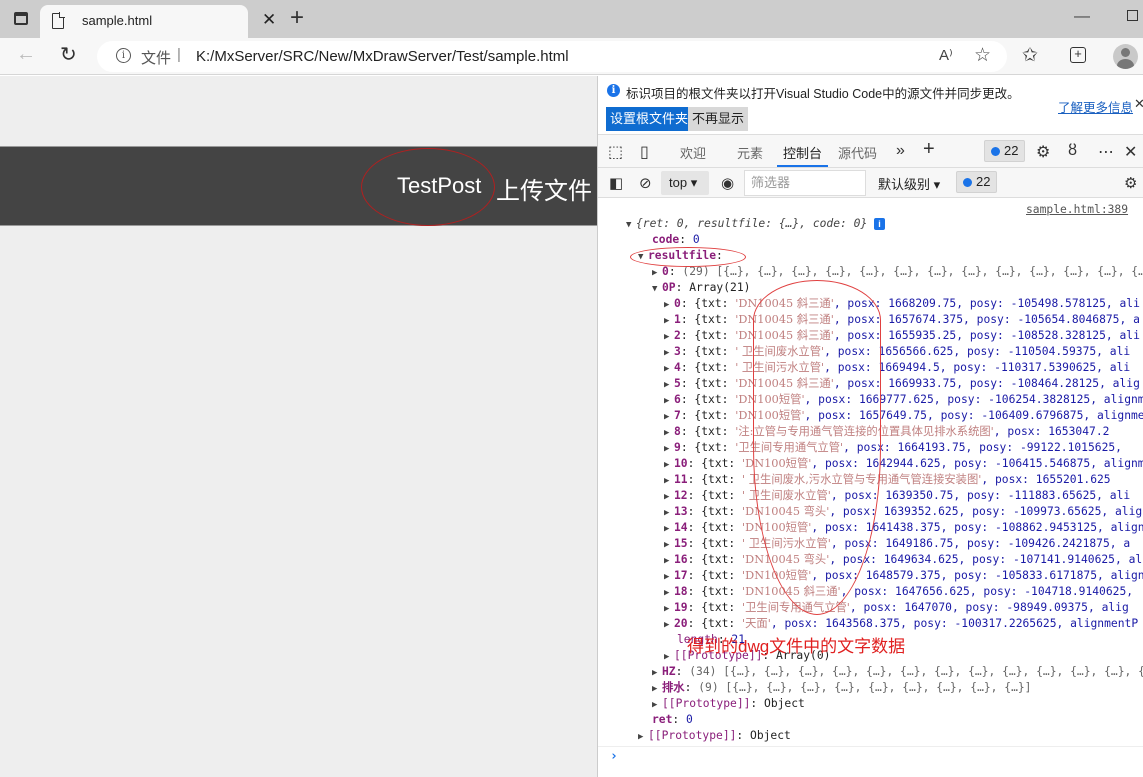 The width and height of the screenshot is (1143, 777). I want to click on prop-array-0p: ▼ 0P: Array(21), so click(701, 288).